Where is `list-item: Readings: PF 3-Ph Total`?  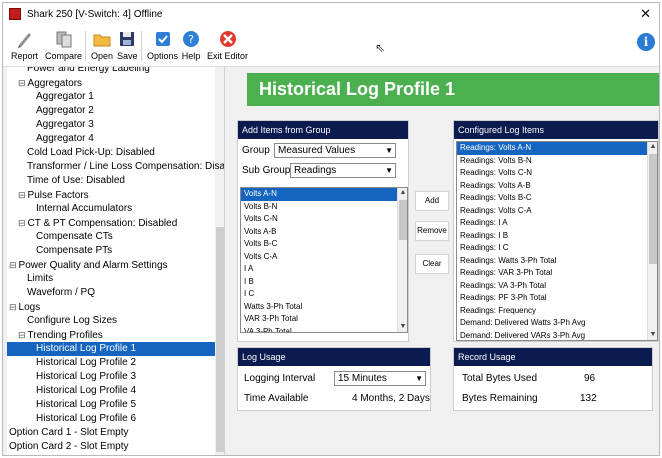
list-item: Readings: PF 3-Ph Total is located at coordinates (552, 298).